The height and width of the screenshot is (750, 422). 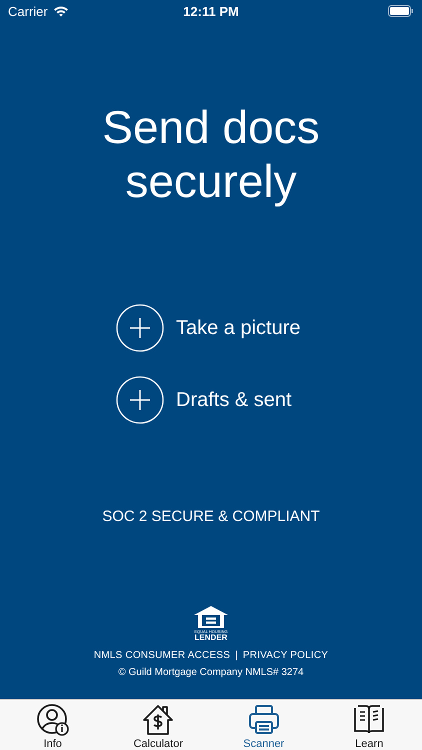 What do you see at coordinates (162, 655) in the screenshot?
I see `nmls-link: NMLS CONSUMER ACCESS` at bounding box center [162, 655].